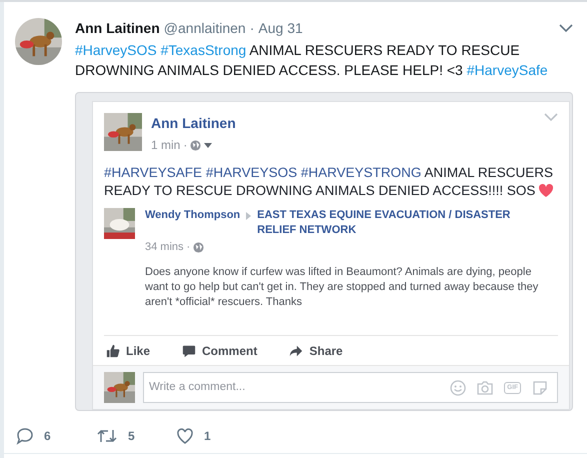  Describe the element at coordinates (216, 436) in the screenshot. I see `tweet-action-button: 1` at that location.